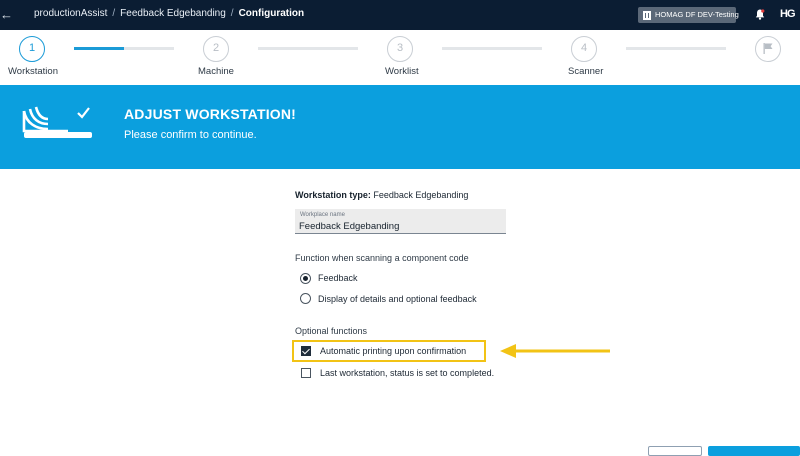 The image size is (800, 456). I want to click on banner-title: ADJUST WORKSTATION!, so click(210, 114).